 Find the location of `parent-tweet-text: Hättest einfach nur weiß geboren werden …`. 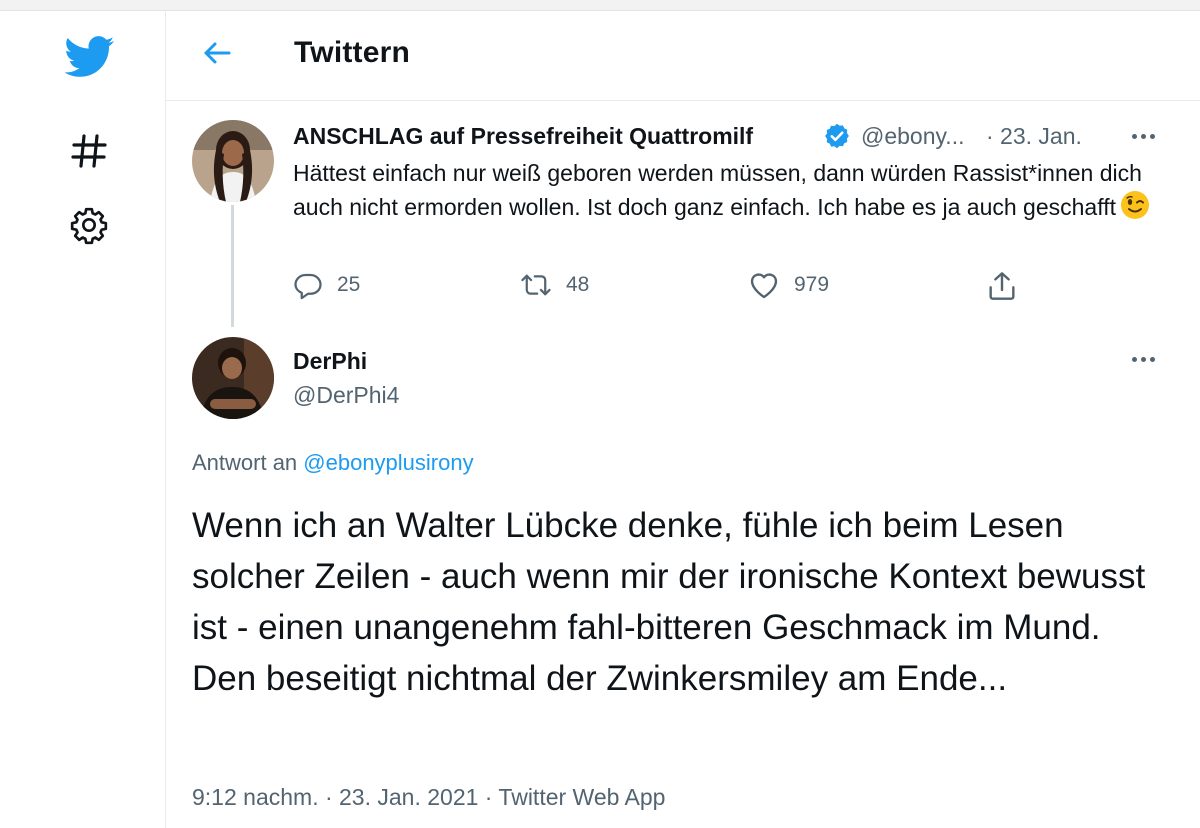

parent-tweet-text: Hättest einfach nur weiß geboren werden … is located at coordinates (728, 190).